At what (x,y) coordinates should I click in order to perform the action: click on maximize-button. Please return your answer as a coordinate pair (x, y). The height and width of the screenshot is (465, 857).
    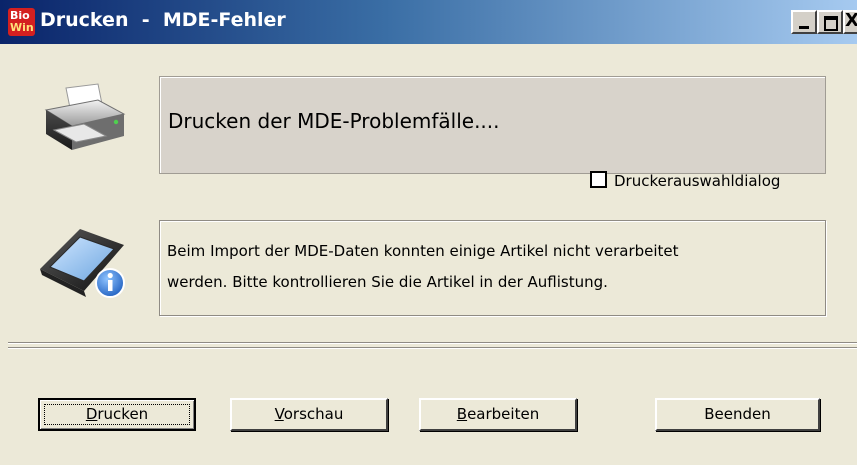
    Looking at the image, I should click on (830, 22).